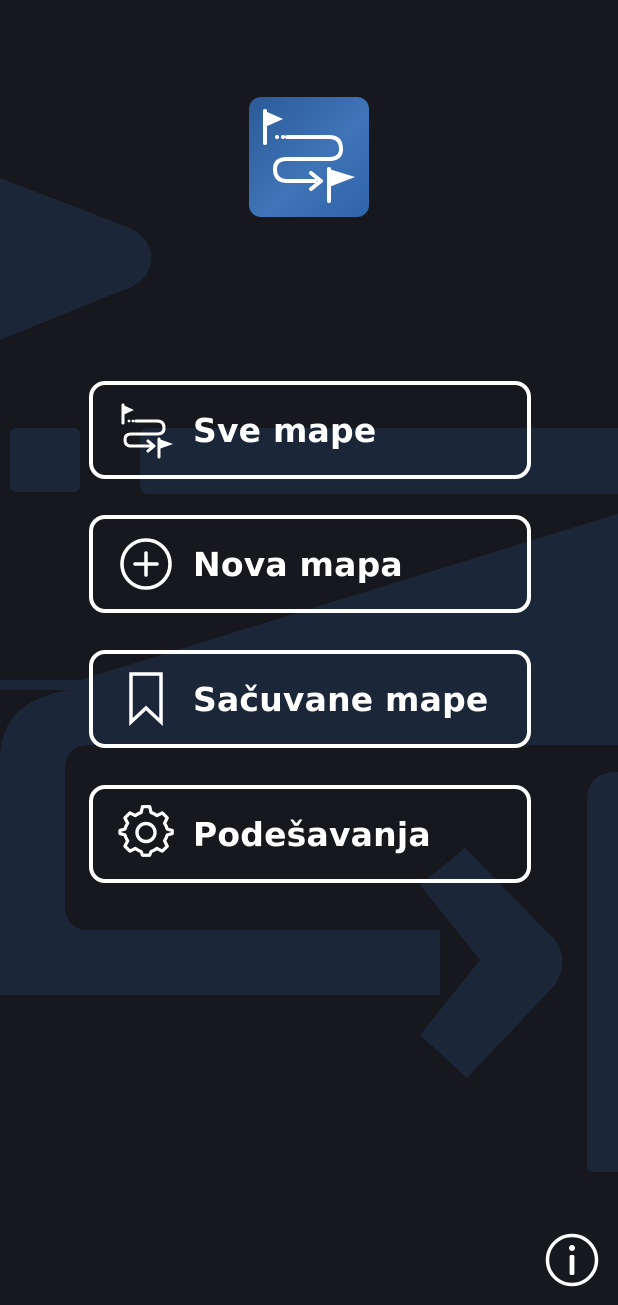 The height and width of the screenshot is (1305, 618). Describe the element at coordinates (285, 430) in the screenshot. I see `all-maps-label: Sve mape` at that location.